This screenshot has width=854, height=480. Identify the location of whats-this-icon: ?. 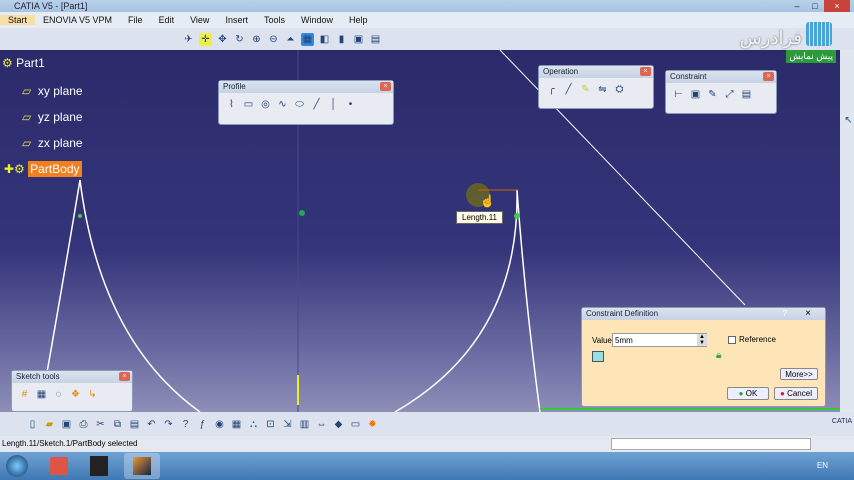
(185, 424).